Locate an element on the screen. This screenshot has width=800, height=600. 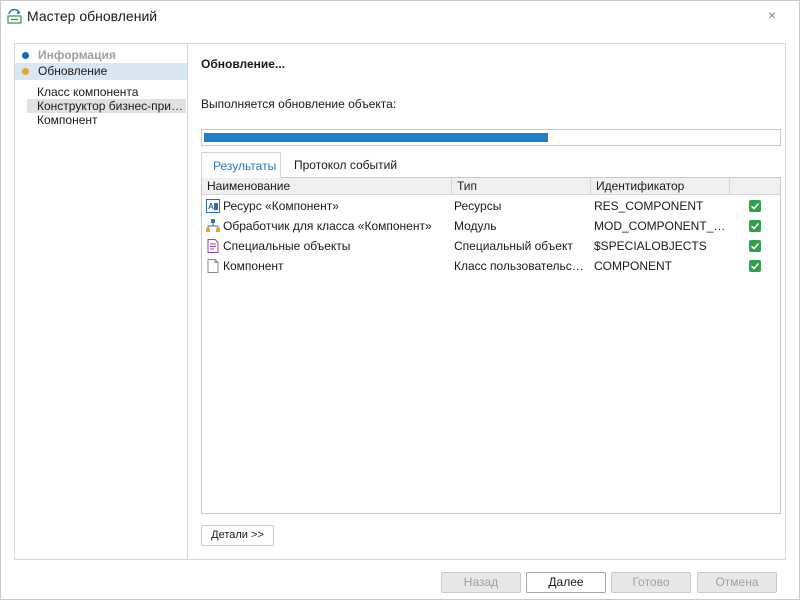
back-button: Назад is located at coordinates (481, 582).